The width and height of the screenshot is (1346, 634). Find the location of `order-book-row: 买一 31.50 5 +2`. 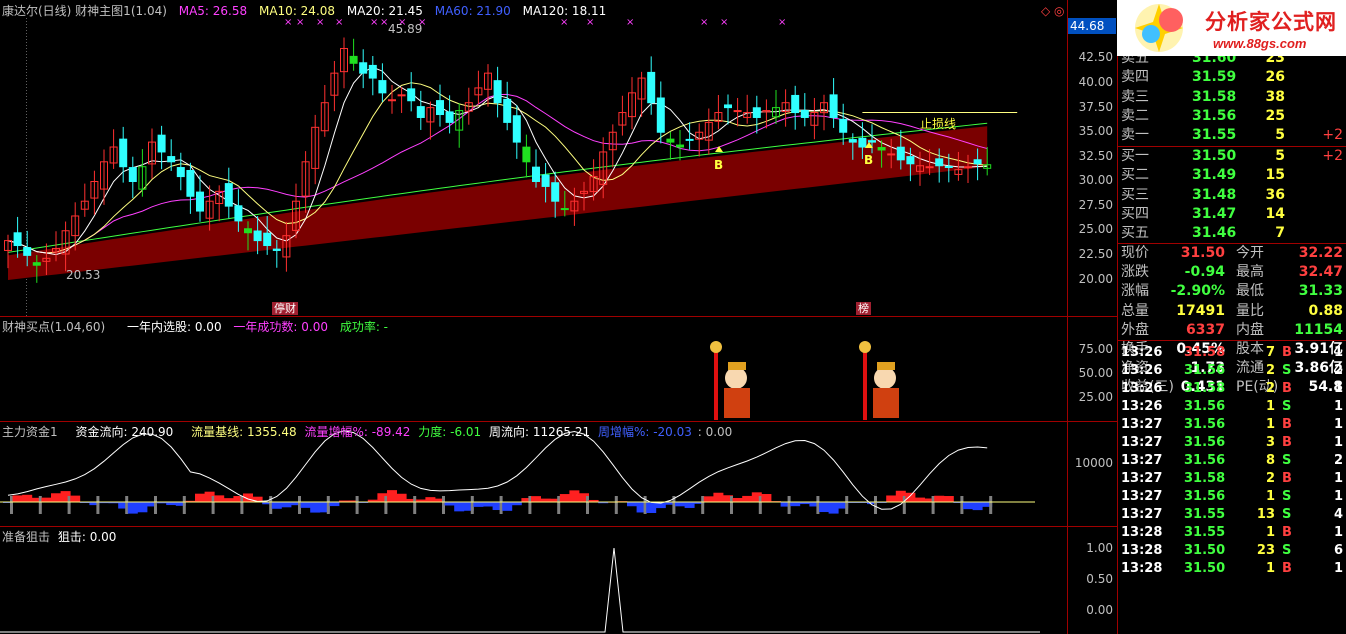

order-book-row: 买一 31.50 5 +2 is located at coordinates (1232, 156).